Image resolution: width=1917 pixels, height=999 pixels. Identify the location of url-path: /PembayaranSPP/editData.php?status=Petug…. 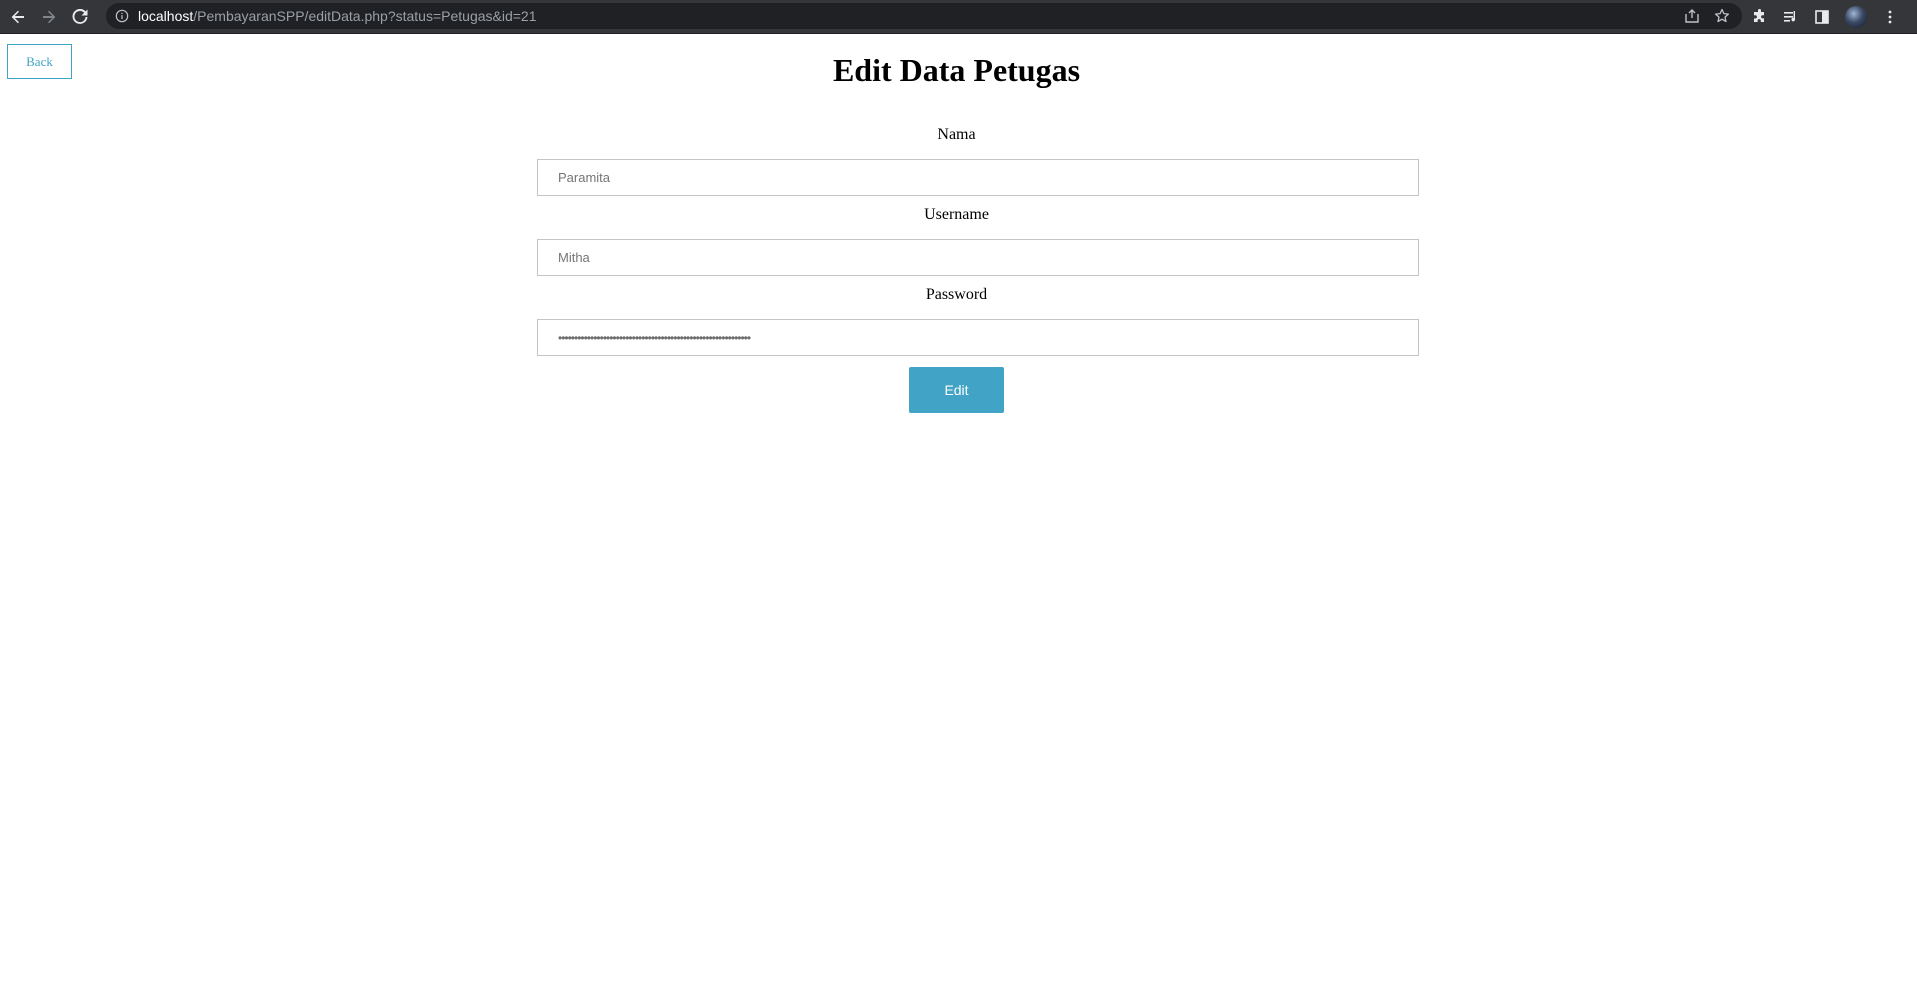
(365, 16).